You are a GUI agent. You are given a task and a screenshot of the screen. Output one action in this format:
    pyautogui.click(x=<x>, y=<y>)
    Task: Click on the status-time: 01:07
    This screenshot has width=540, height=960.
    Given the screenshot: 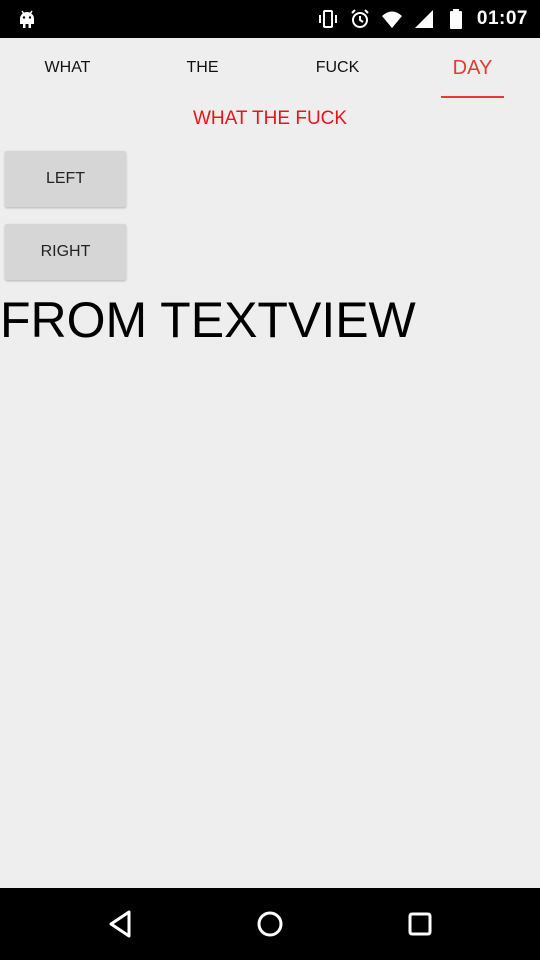 What is the action you would take?
    pyautogui.click(x=502, y=18)
    